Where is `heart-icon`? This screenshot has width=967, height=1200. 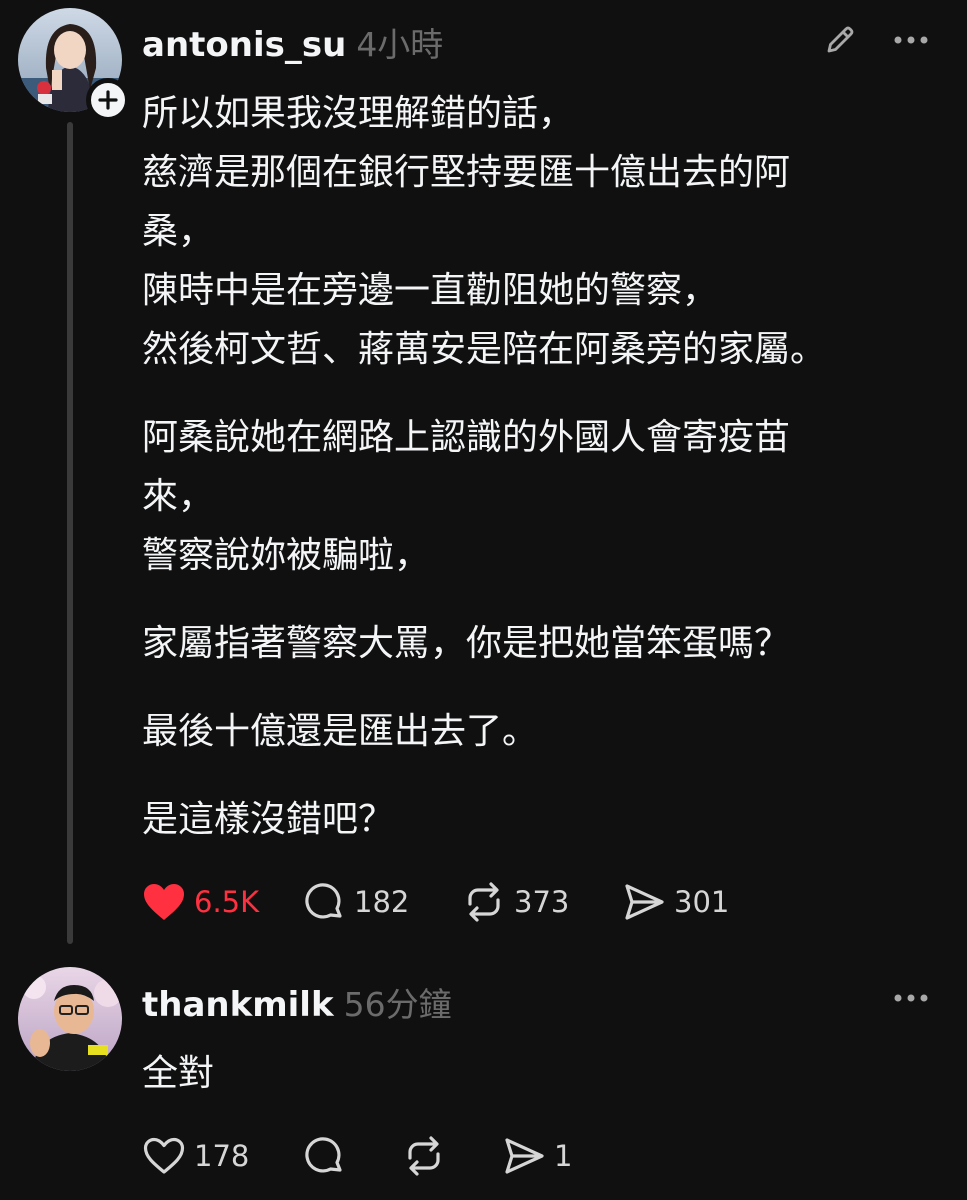 heart-icon is located at coordinates (164, 1155).